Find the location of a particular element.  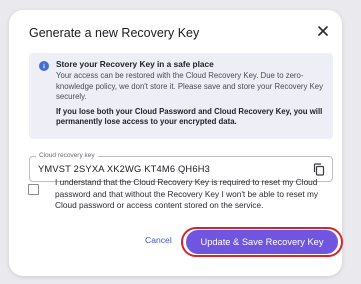

update-save-recovery-key-button: Update & Save Recovery Key is located at coordinates (262, 242).